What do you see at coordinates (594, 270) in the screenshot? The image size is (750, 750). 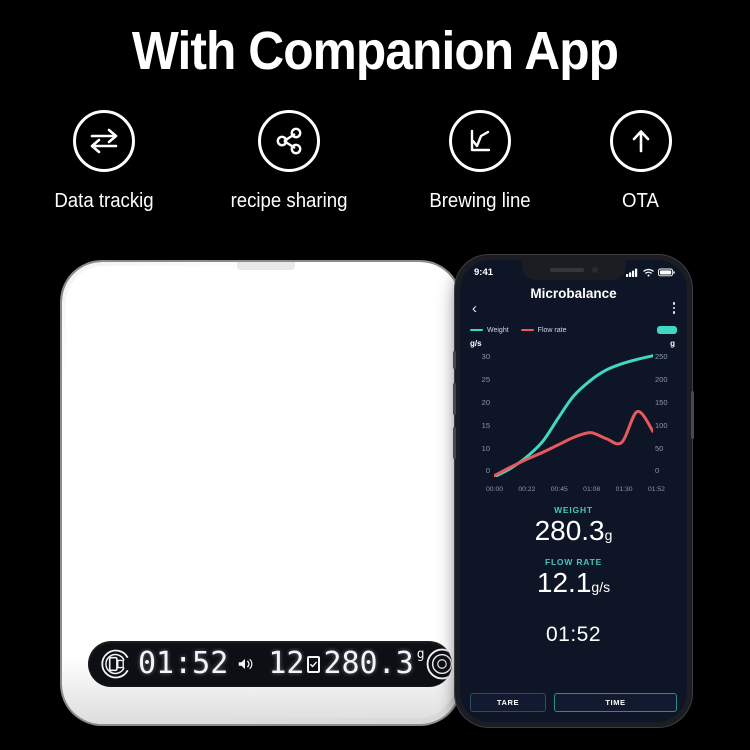 I see `front-camera-icon` at bounding box center [594, 270].